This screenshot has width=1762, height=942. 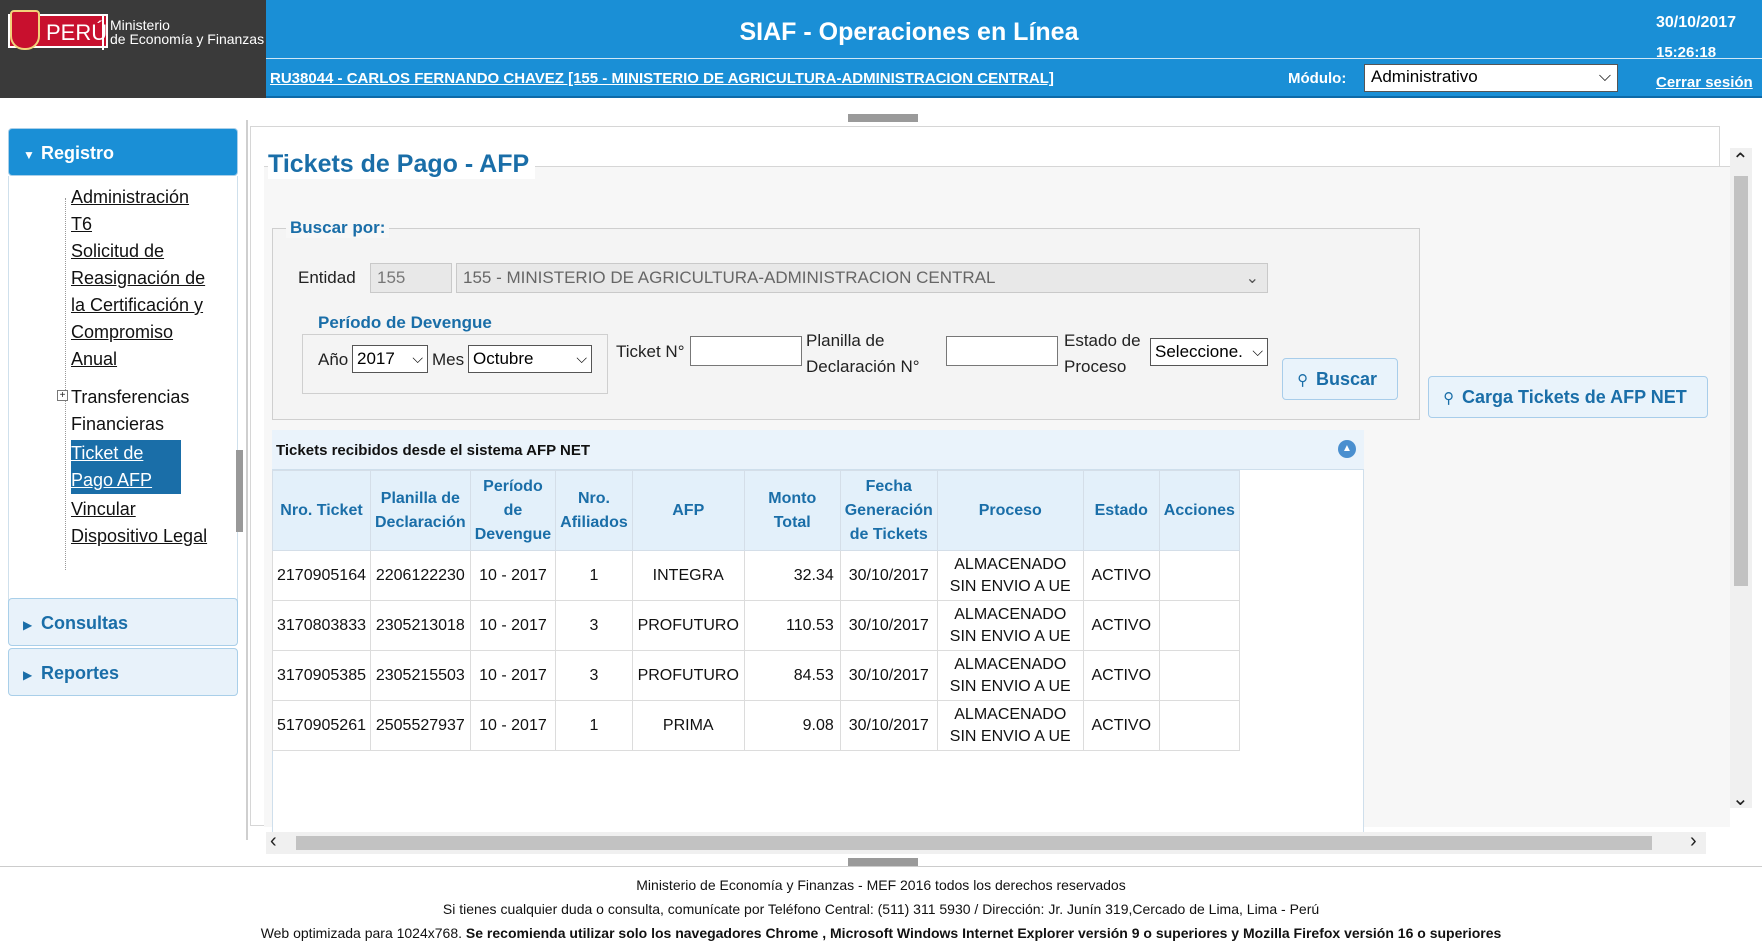 What do you see at coordinates (594, 522) in the screenshot?
I see `column-header-line: Afiliados` at bounding box center [594, 522].